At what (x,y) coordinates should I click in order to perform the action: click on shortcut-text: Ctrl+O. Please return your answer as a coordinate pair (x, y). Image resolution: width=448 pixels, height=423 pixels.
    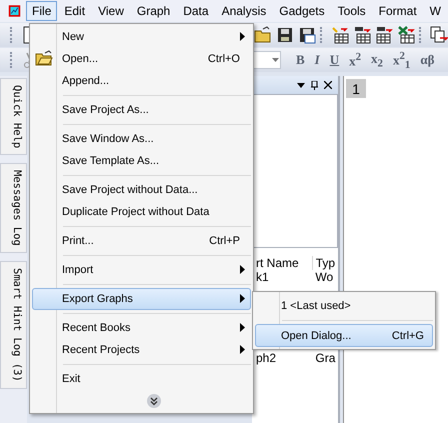
    Looking at the image, I should click on (224, 59).